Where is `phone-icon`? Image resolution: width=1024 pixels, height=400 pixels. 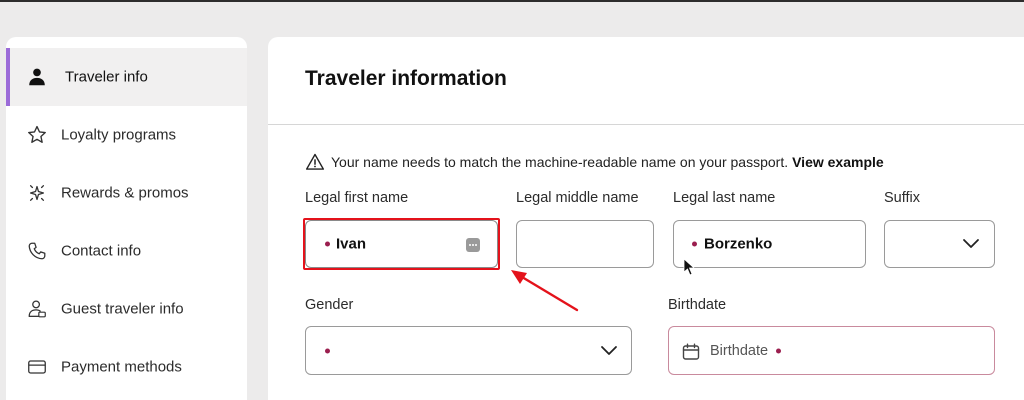 phone-icon is located at coordinates (37, 251).